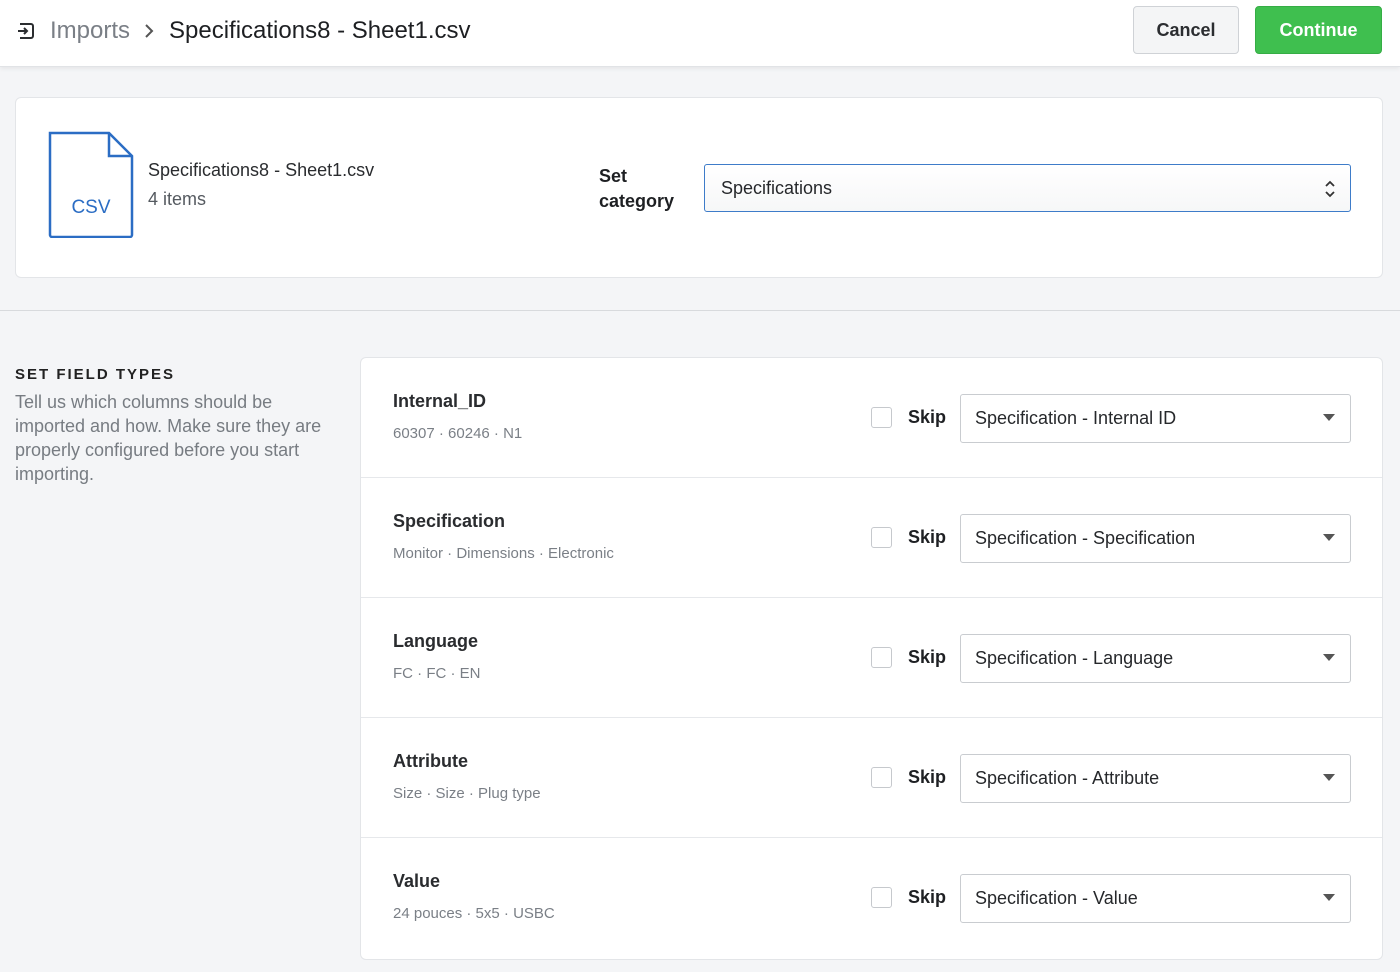 Image resolution: width=1400 pixels, height=972 pixels. What do you see at coordinates (1085, 538) in the screenshot?
I see `field-type-value: Specification - Specification` at bounding box center [1085, 538].